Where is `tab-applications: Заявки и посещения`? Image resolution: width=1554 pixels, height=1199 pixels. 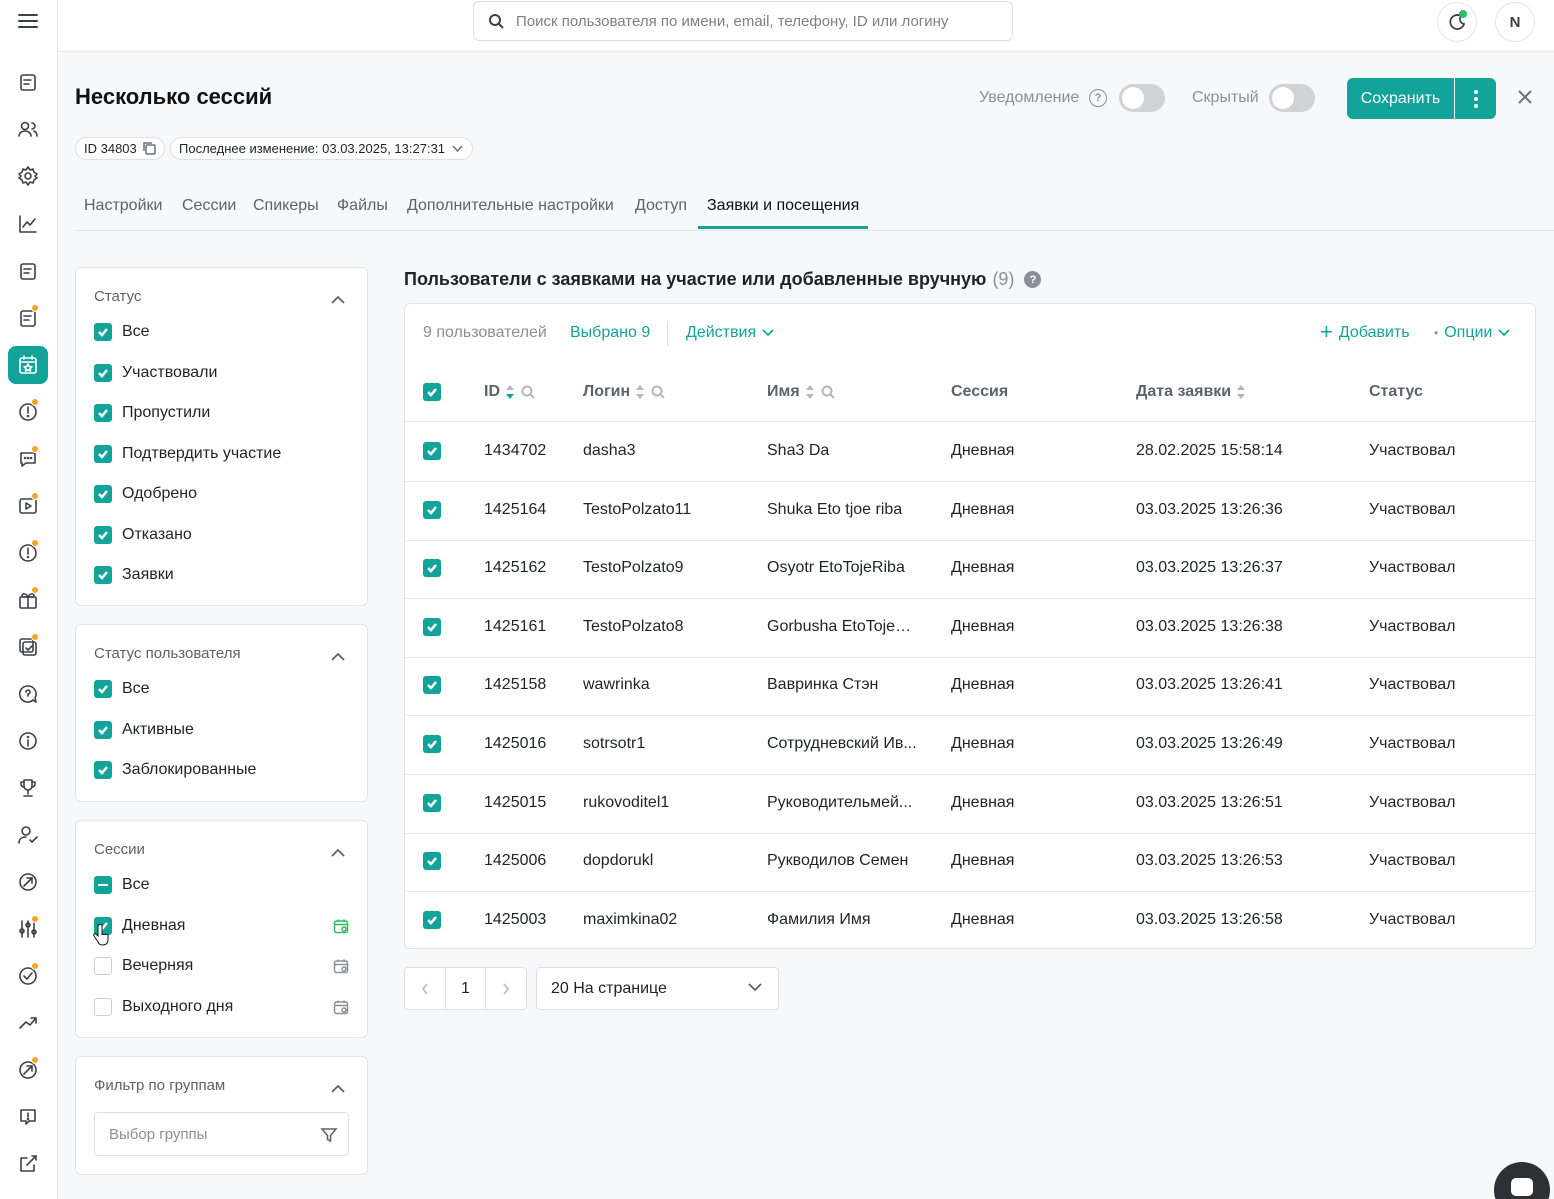
tab-applications: Заявки и посещения is located at coordinates (783, 211).